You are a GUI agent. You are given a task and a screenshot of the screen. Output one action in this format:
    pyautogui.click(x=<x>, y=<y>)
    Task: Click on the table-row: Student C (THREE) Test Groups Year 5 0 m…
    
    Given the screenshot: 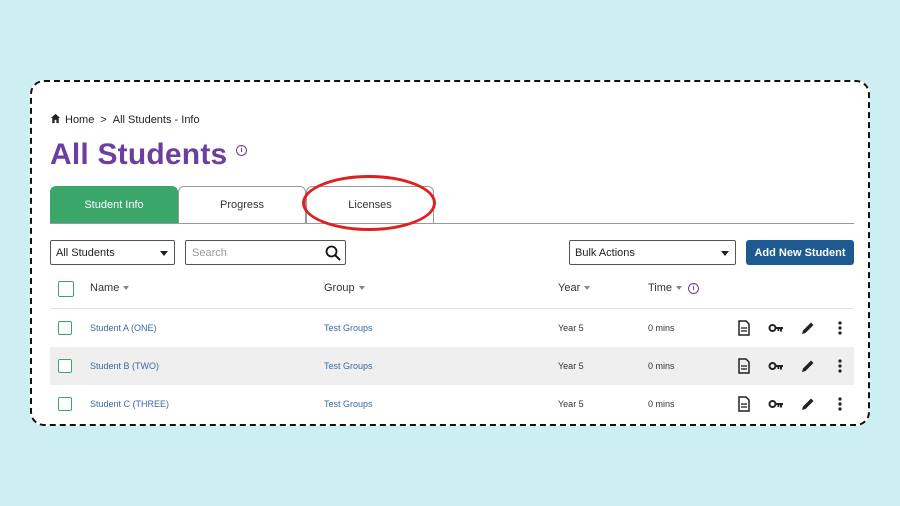 What is the action you would take?
    pyautogui.click(x=452, y=404)
    